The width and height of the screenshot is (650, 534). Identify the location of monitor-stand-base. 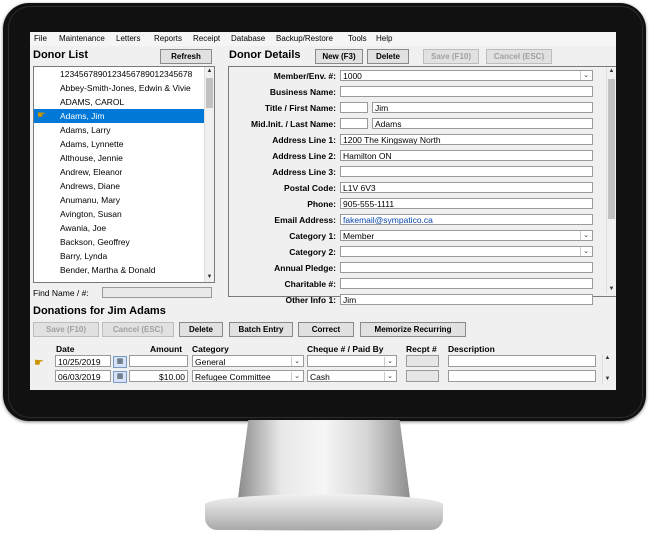
(324, 512).